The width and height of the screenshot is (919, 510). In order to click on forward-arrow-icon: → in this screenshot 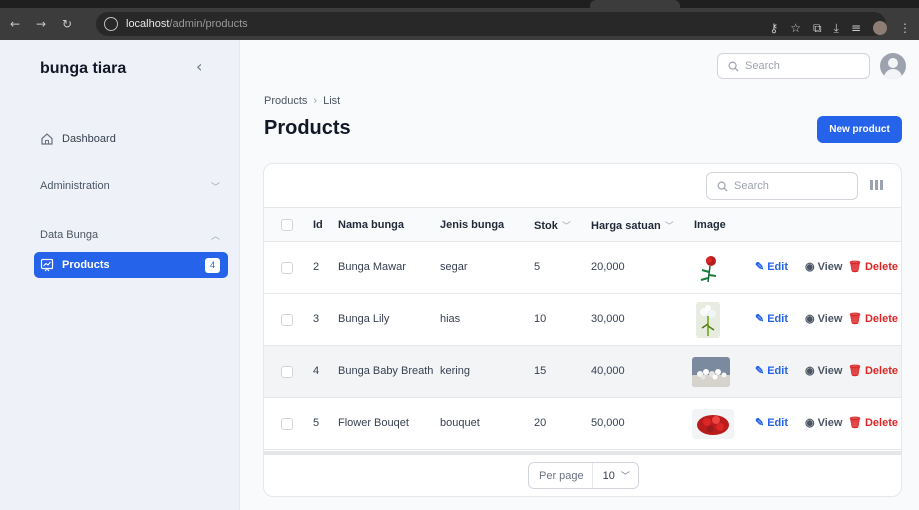, I will do `click(41, 24)`.